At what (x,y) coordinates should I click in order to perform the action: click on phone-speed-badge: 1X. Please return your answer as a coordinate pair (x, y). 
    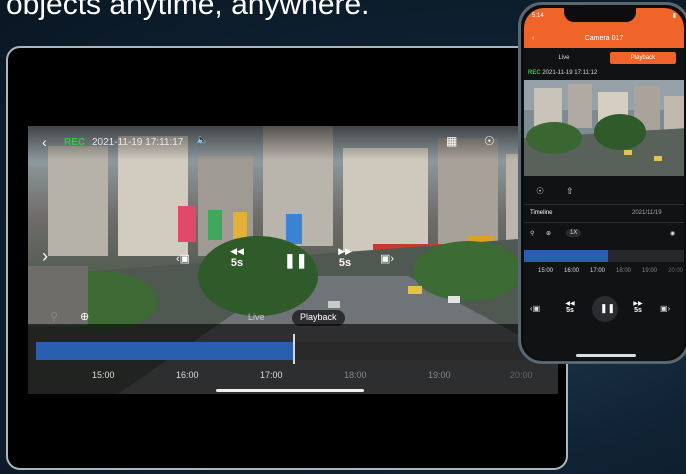
    Looking at the image, I should click on (574, 233).